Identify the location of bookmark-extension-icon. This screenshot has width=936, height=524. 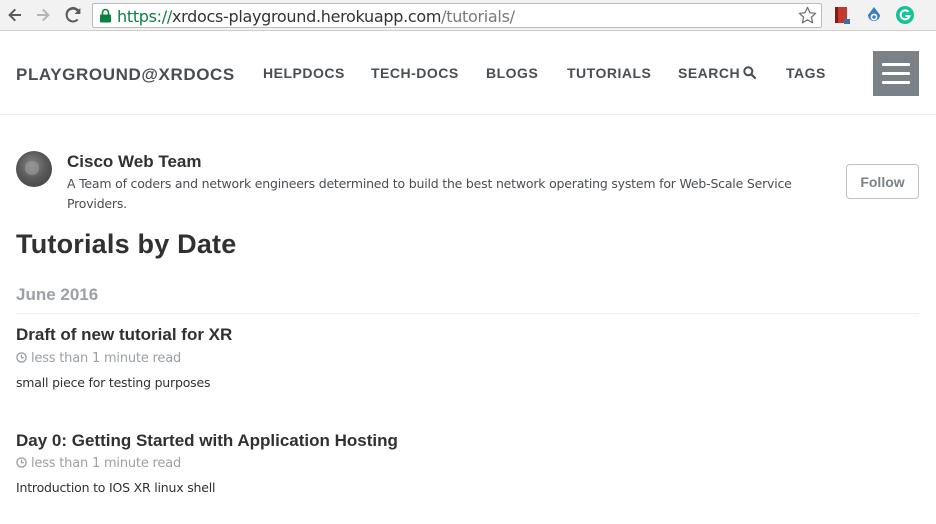
(842, 15).